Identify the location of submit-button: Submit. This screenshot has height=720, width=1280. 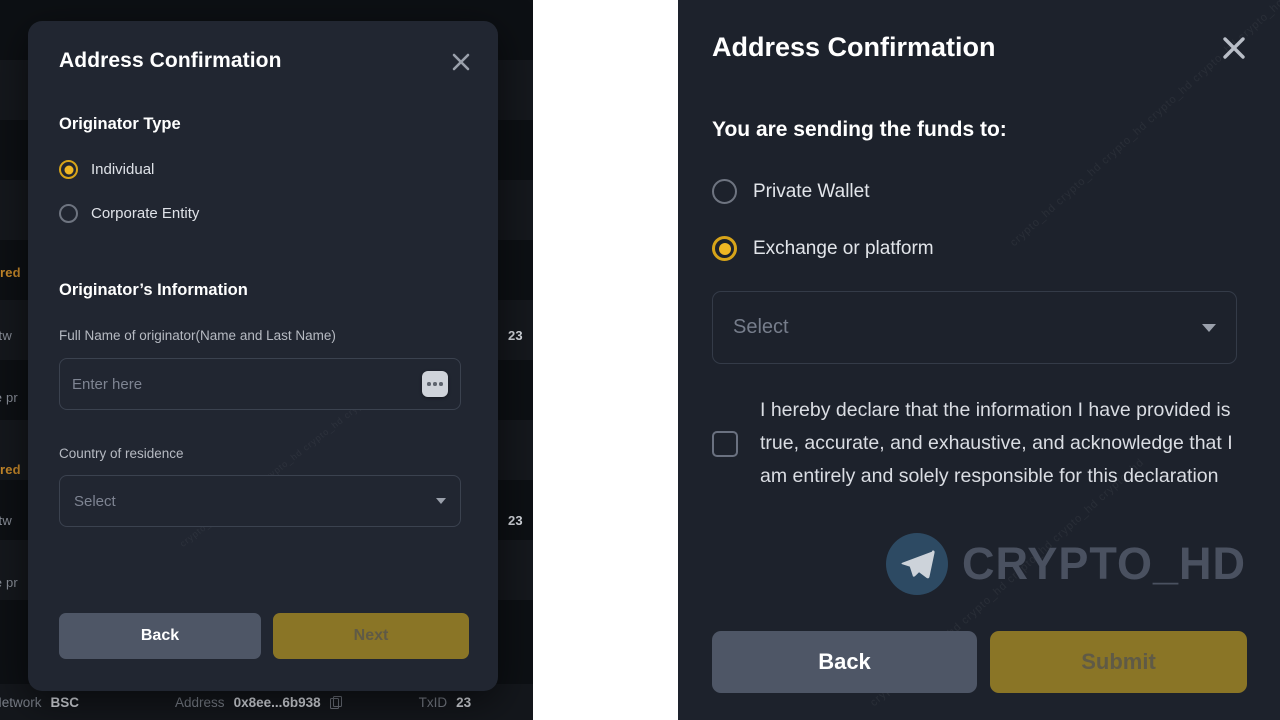
(1118, 662).